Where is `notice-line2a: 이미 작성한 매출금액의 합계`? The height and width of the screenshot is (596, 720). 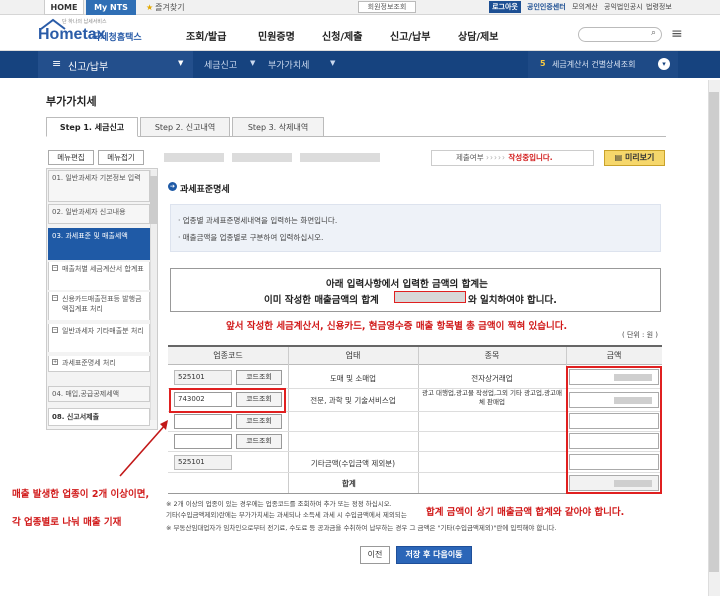
notice-line2a: 이미 작성한 매출금액의 합계 is located at coordinates (321, 300).